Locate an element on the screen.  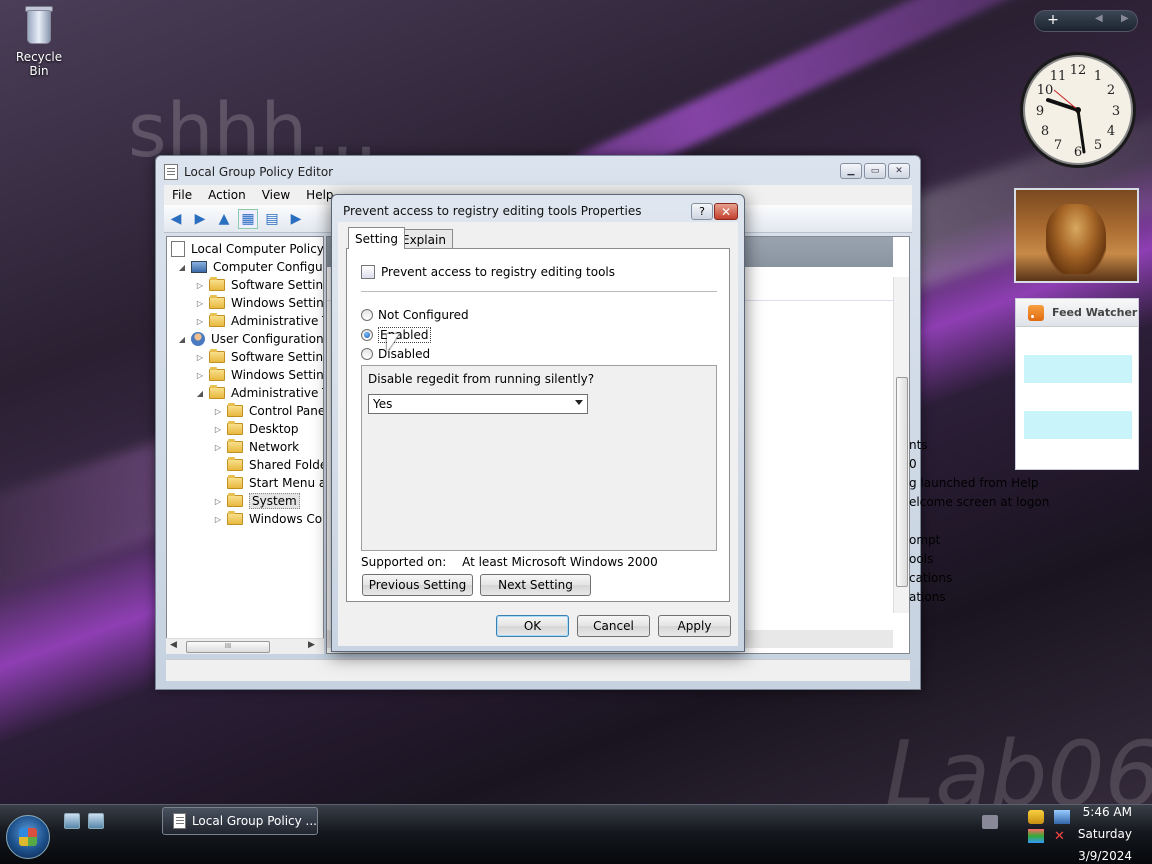
network-icon is located at coordinates (1062, 817).